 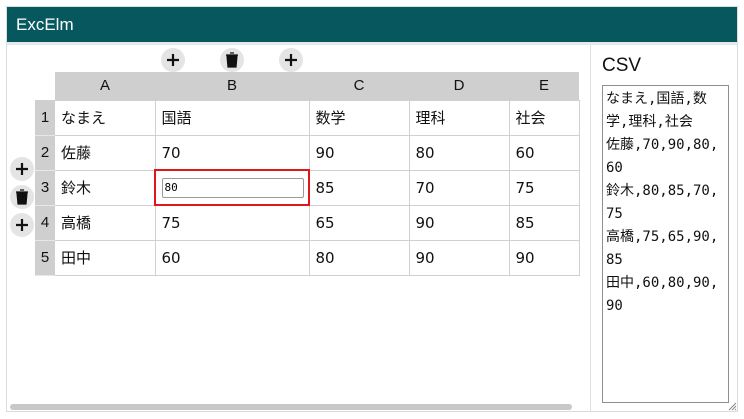 I want to click on row-header: 1, so click(x=45, y=118).